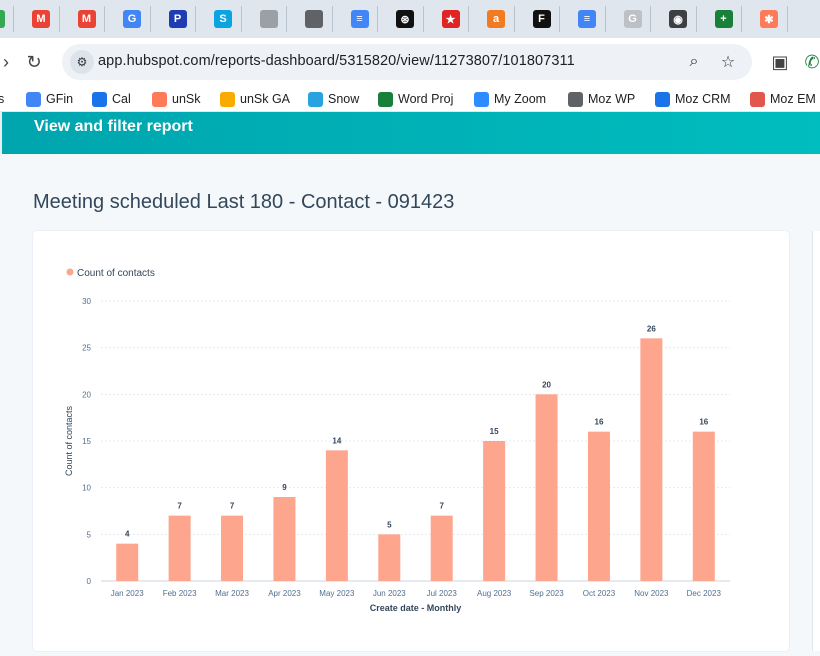  I want to click on phone-extension-icon: ✆, so click(810, 62).